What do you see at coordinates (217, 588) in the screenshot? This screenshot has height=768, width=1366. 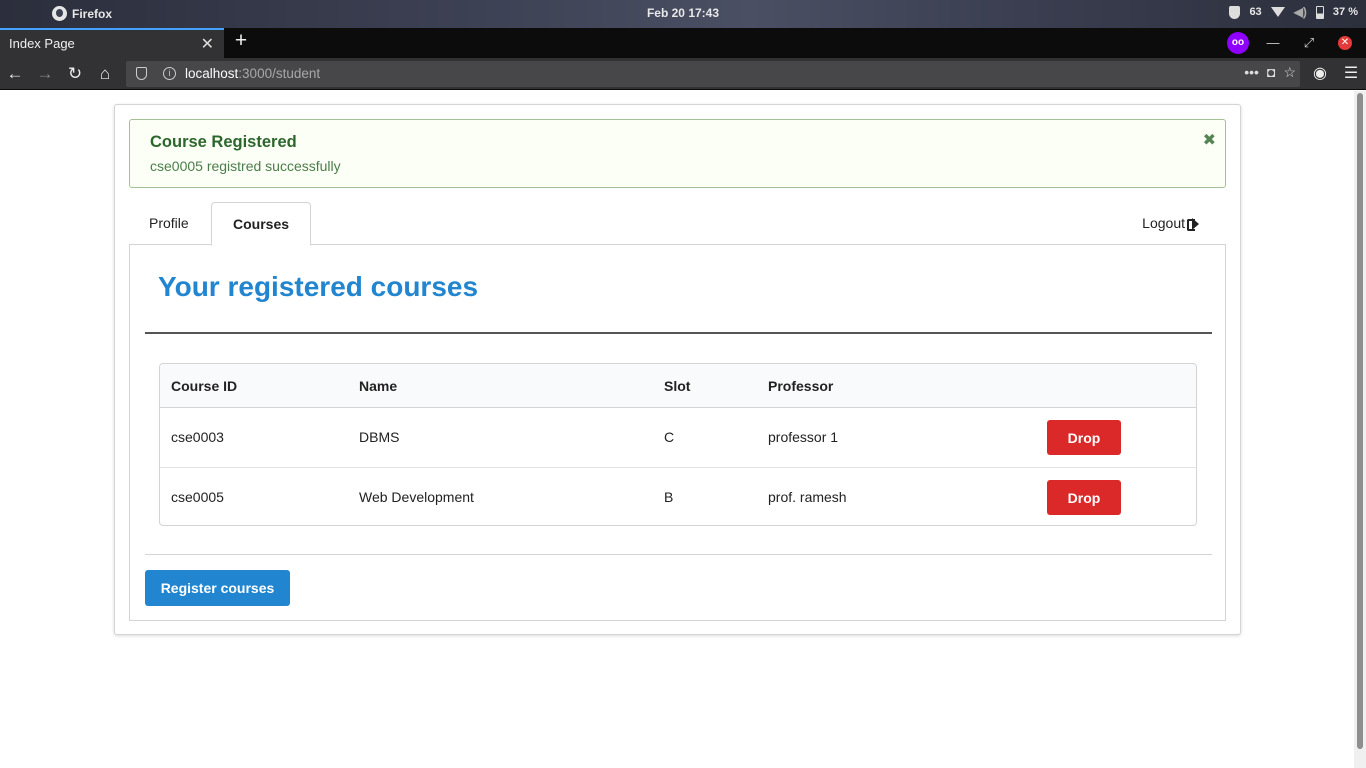 I see `register-courses-button: Register courses` at bounding box center [217, 588].